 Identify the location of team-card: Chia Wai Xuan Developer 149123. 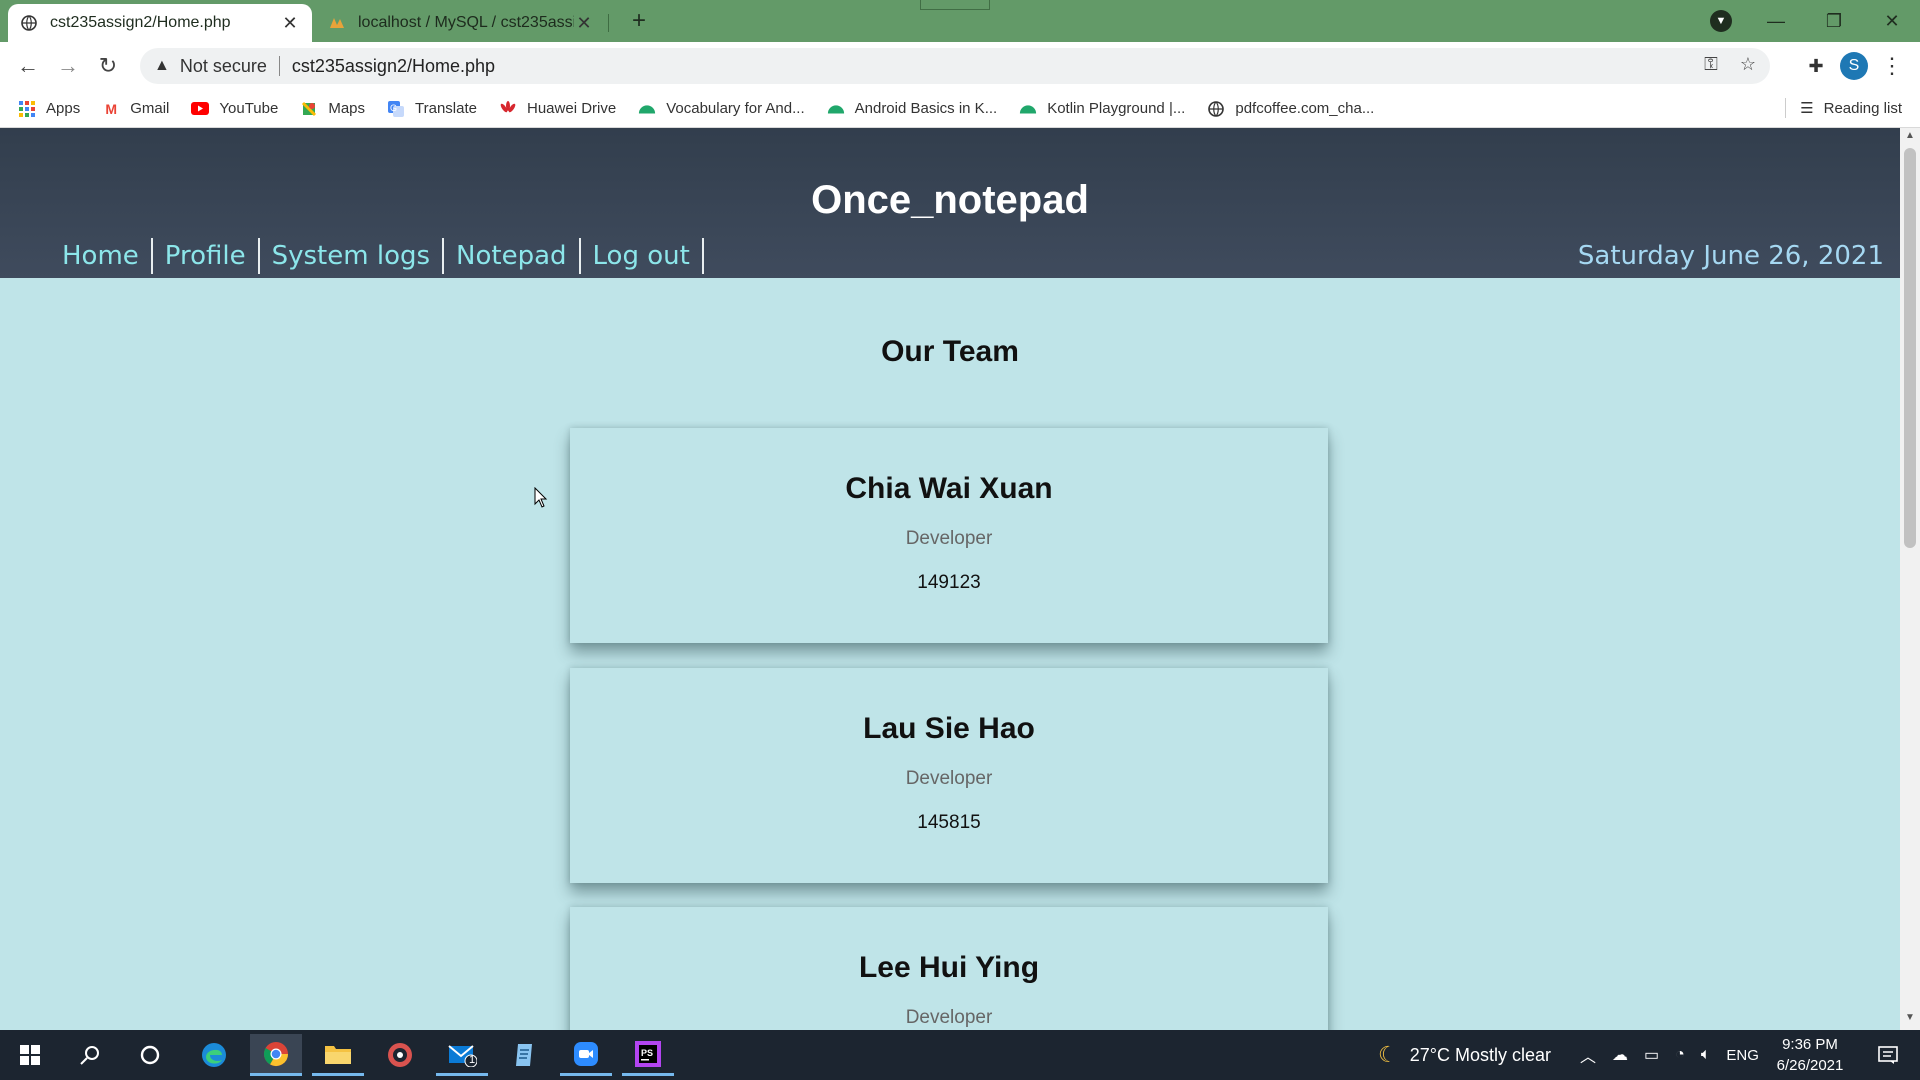
(949, 535).